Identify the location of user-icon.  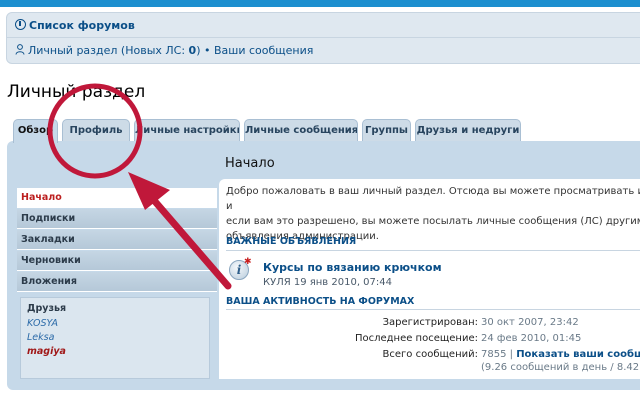
(20, 49).